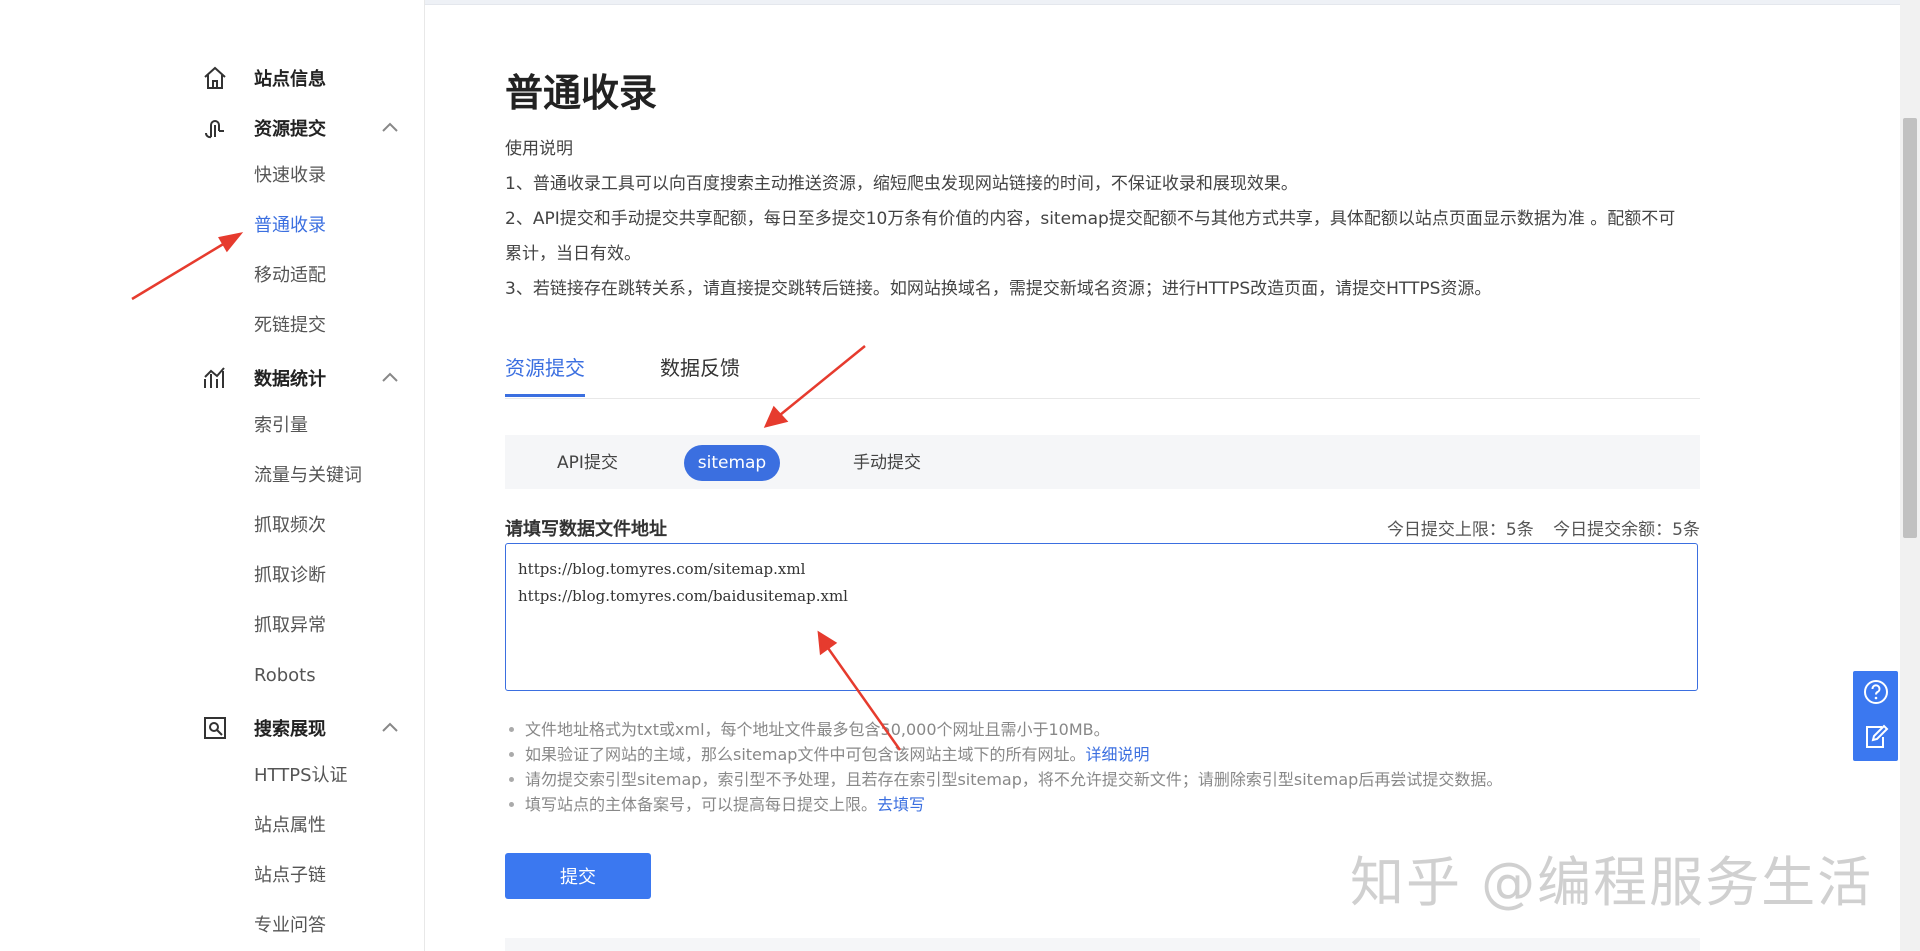 The width and height of the screenshot is (1920, 951). I want to click on stats-icon, so click(215, 378).